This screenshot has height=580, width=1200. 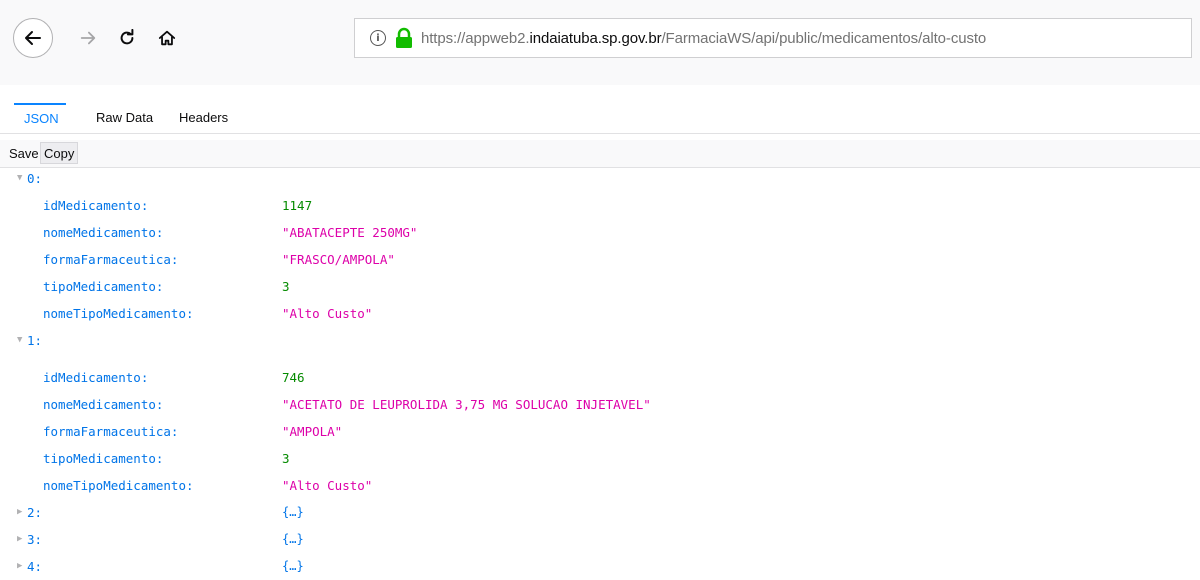 I want to click on tree-row-item-3: ▶ 3: {…}, so click(x=600, y=539).